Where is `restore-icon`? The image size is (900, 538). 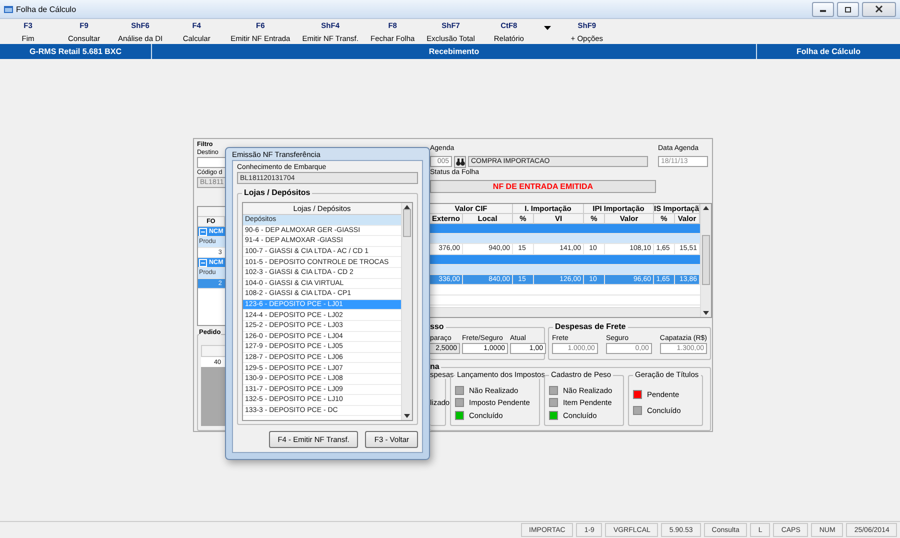 restore-icon is located at coordinates (848, 9).